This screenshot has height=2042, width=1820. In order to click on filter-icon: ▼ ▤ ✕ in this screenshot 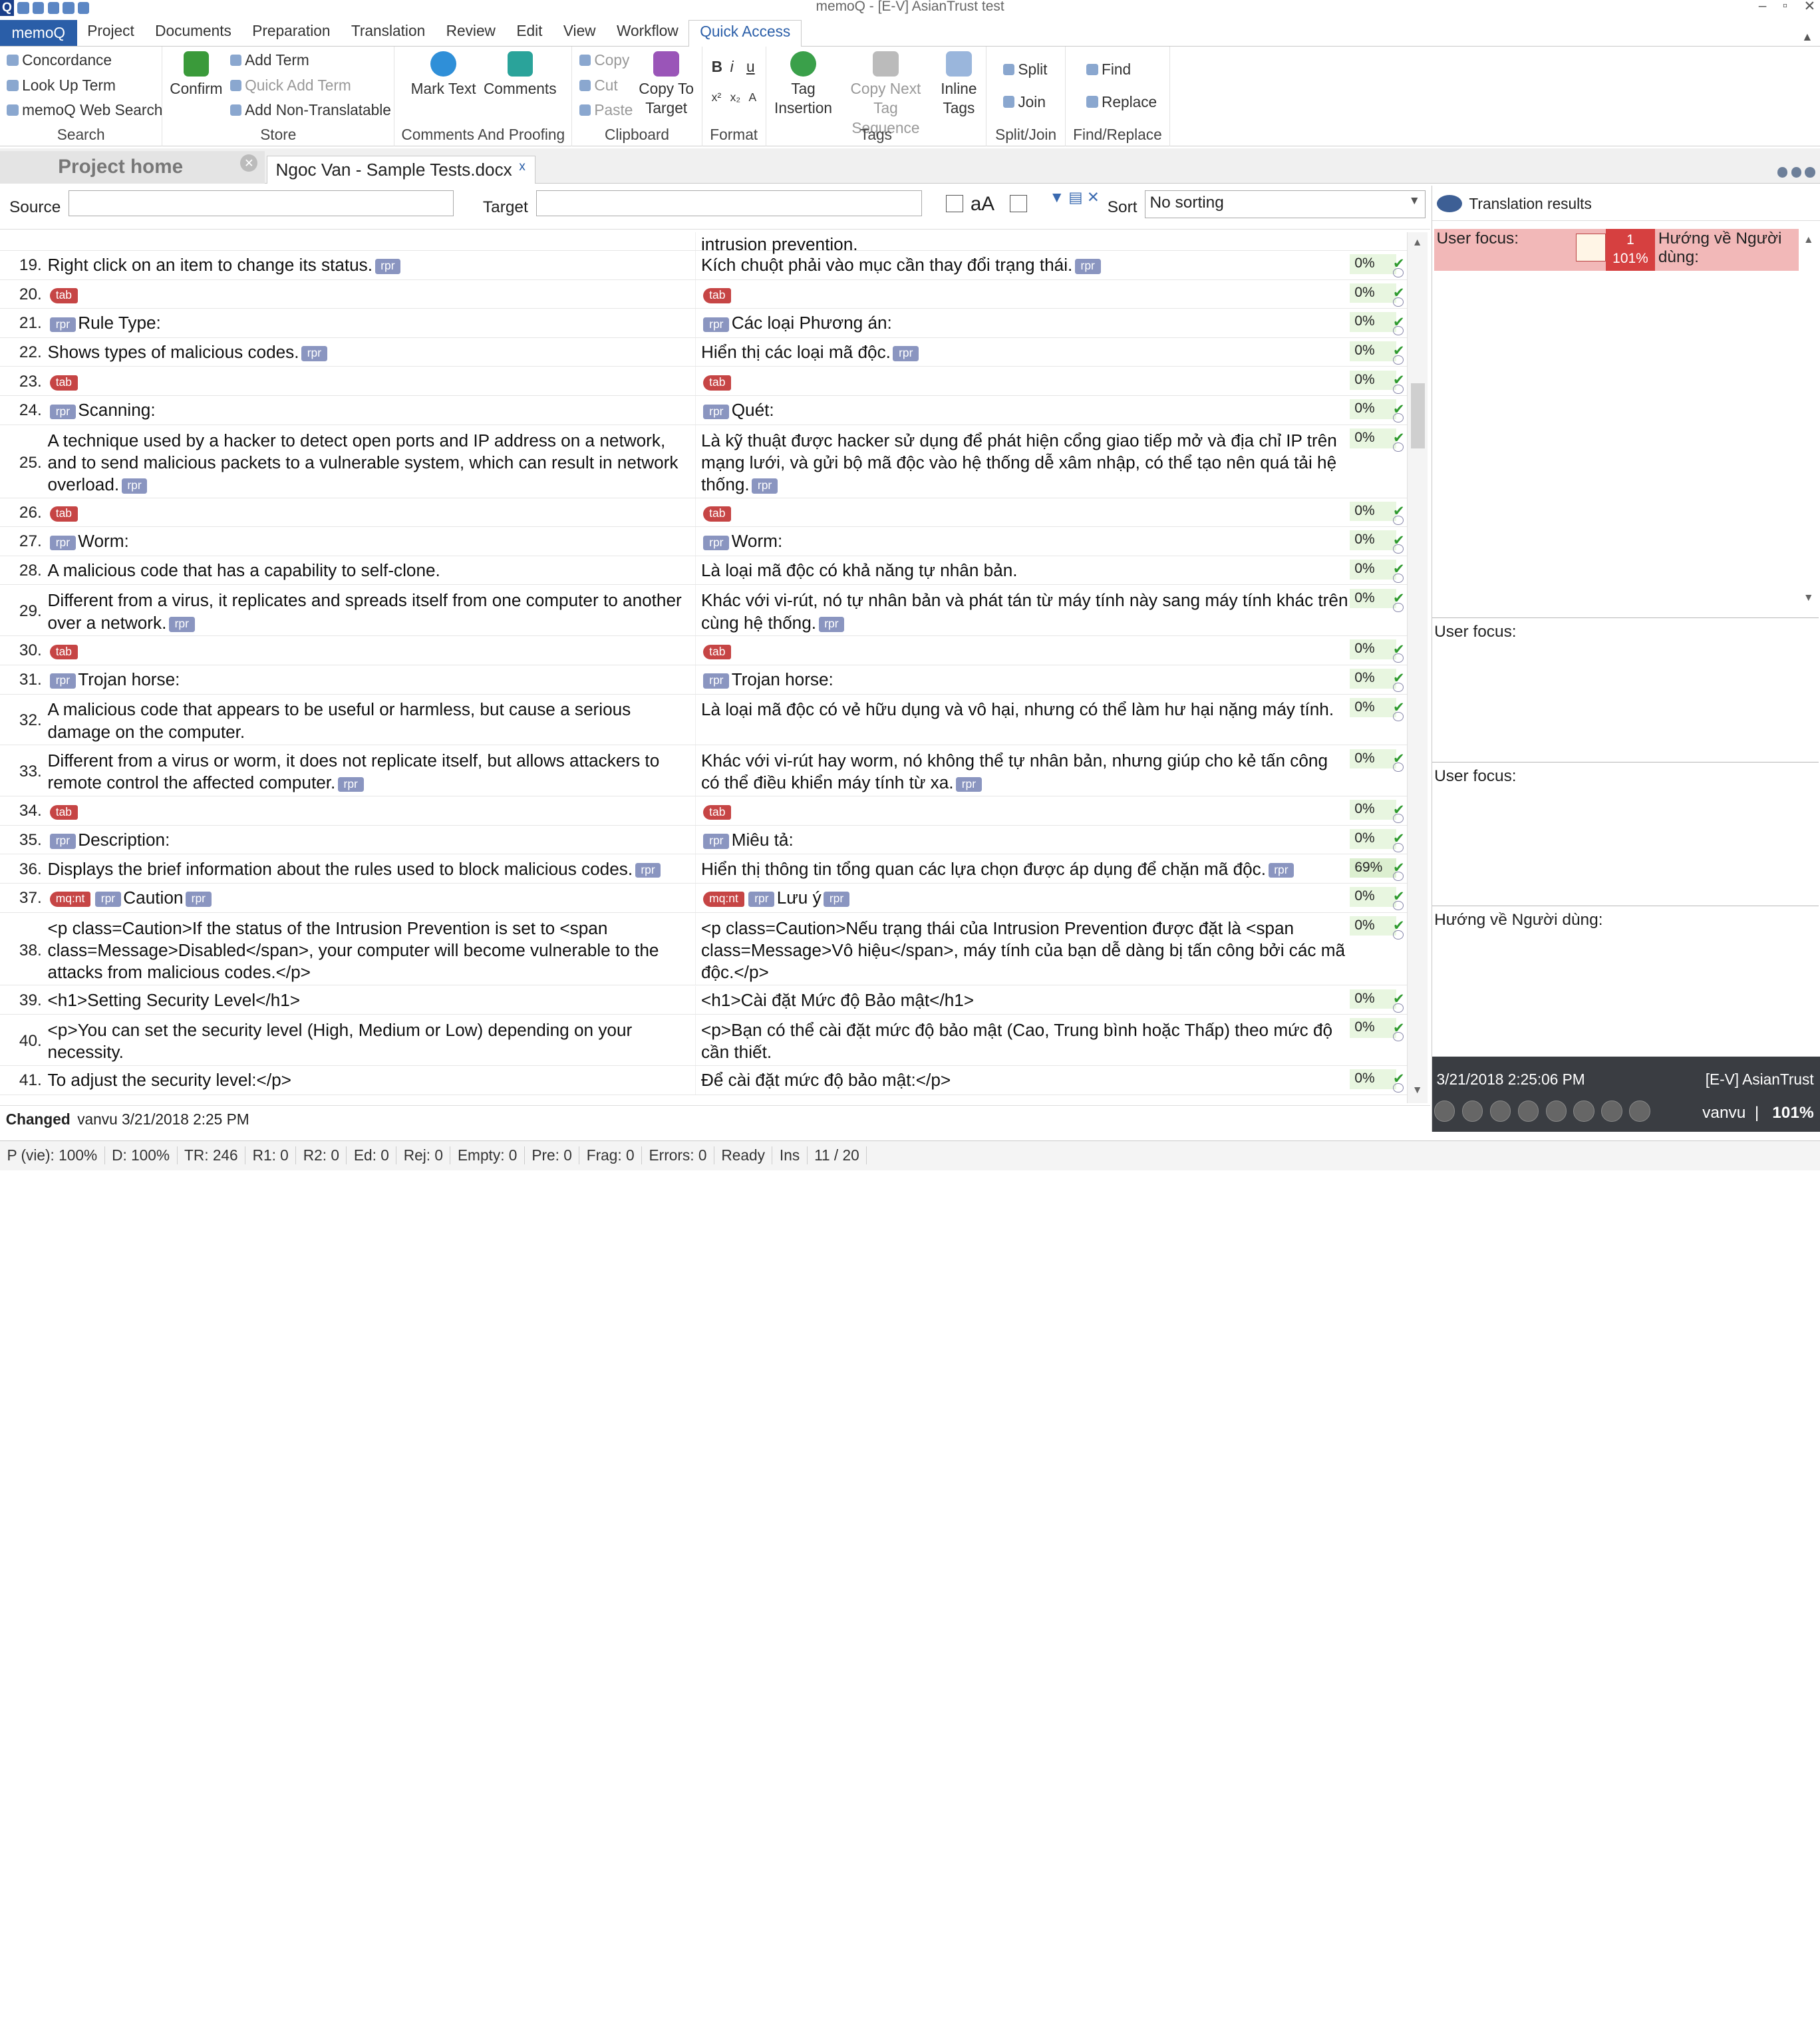, I will do `click(1074, 197)`.